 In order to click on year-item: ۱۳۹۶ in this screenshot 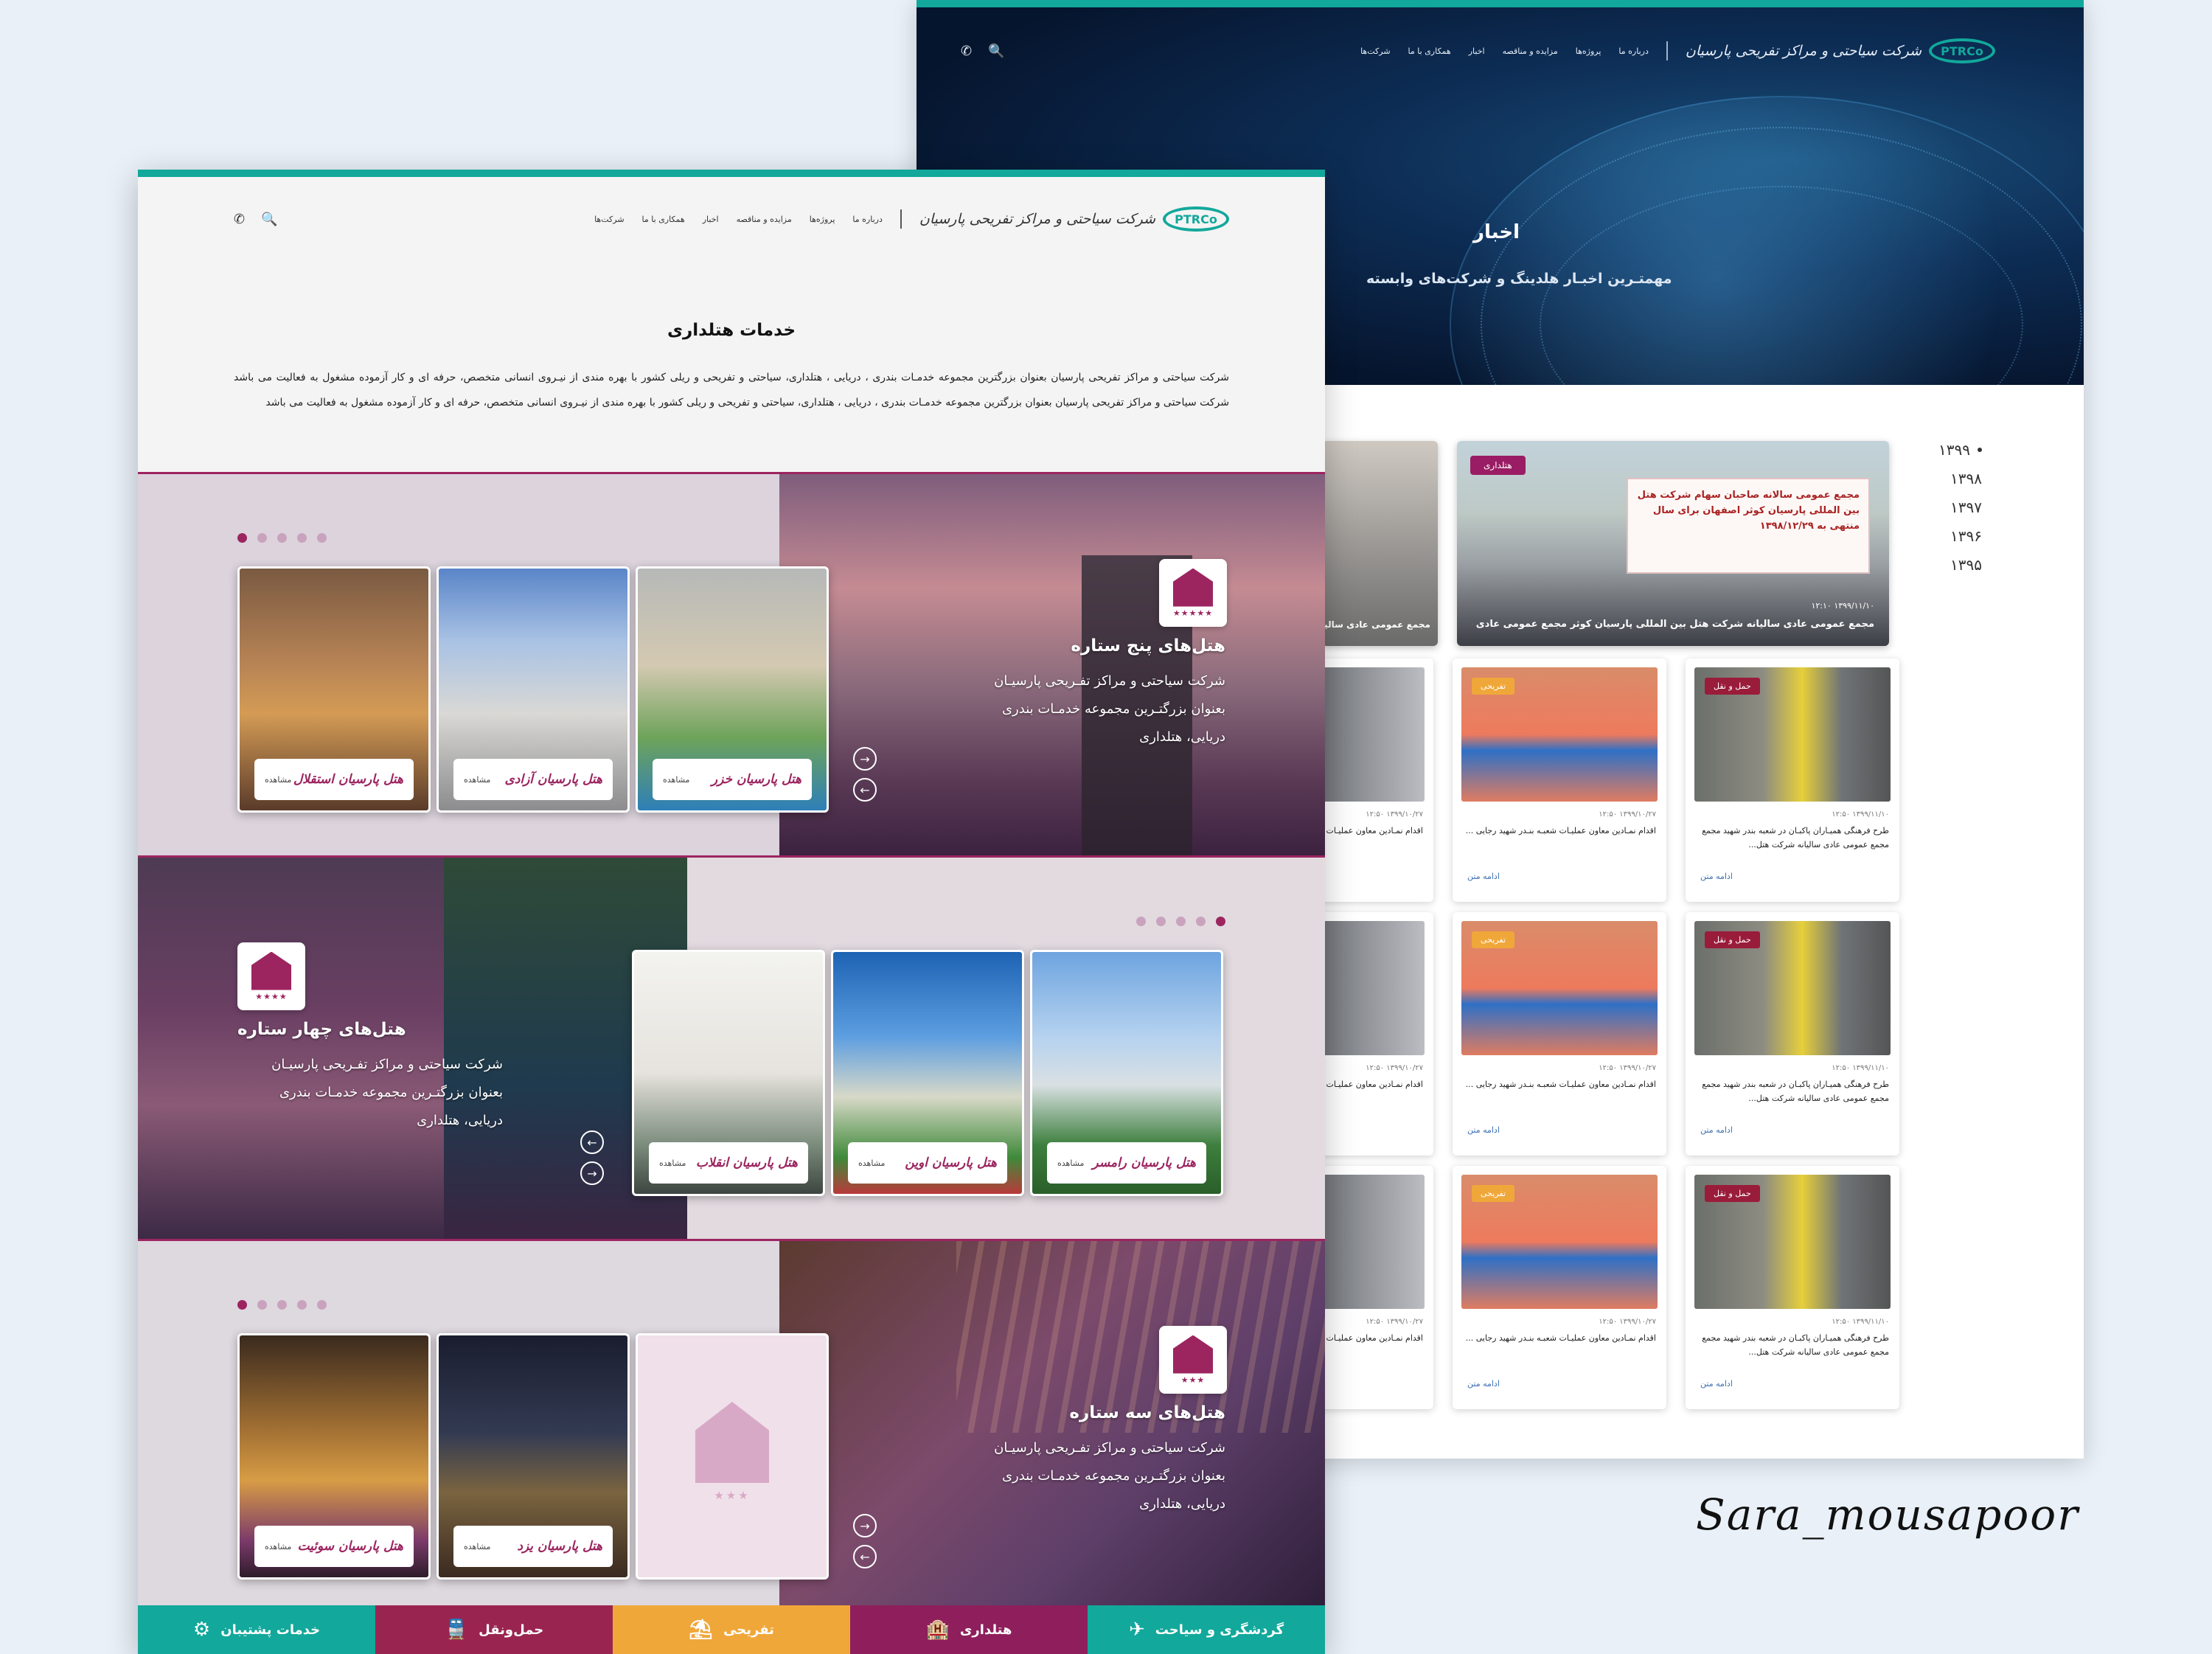, I will do `click(1960, 536)`.